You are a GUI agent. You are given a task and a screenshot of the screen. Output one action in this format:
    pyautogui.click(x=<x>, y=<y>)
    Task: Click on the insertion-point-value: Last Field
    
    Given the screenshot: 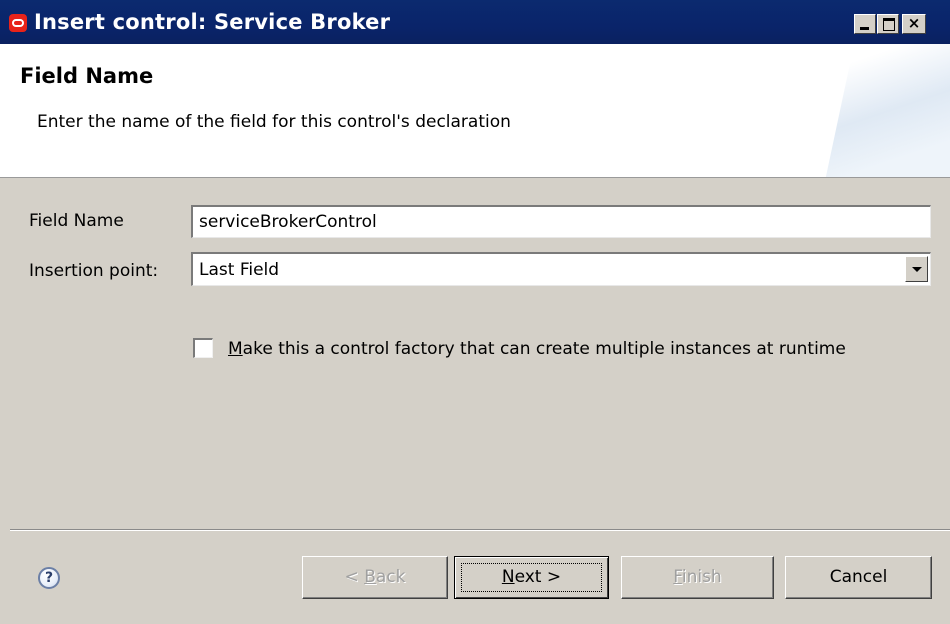 What is the action you would take?
    pyautogui.click(x=239, y=270)
    